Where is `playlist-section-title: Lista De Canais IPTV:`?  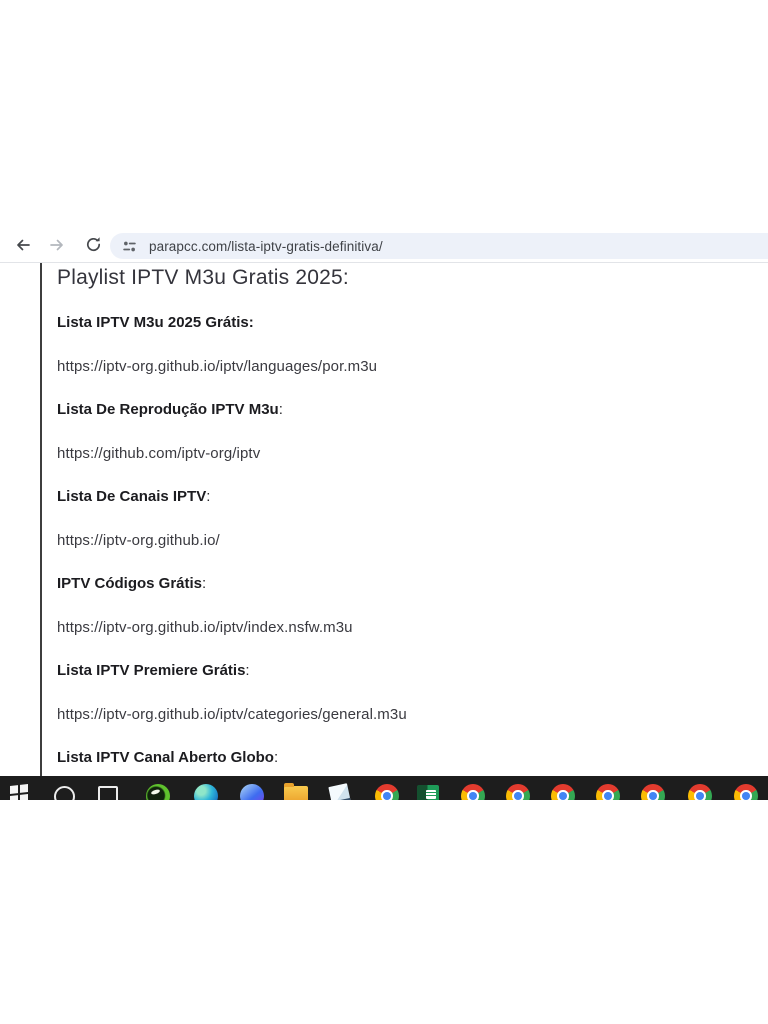 playlist-section-title: Lista De Canais IPTV: is located at coordinates (134, 496).